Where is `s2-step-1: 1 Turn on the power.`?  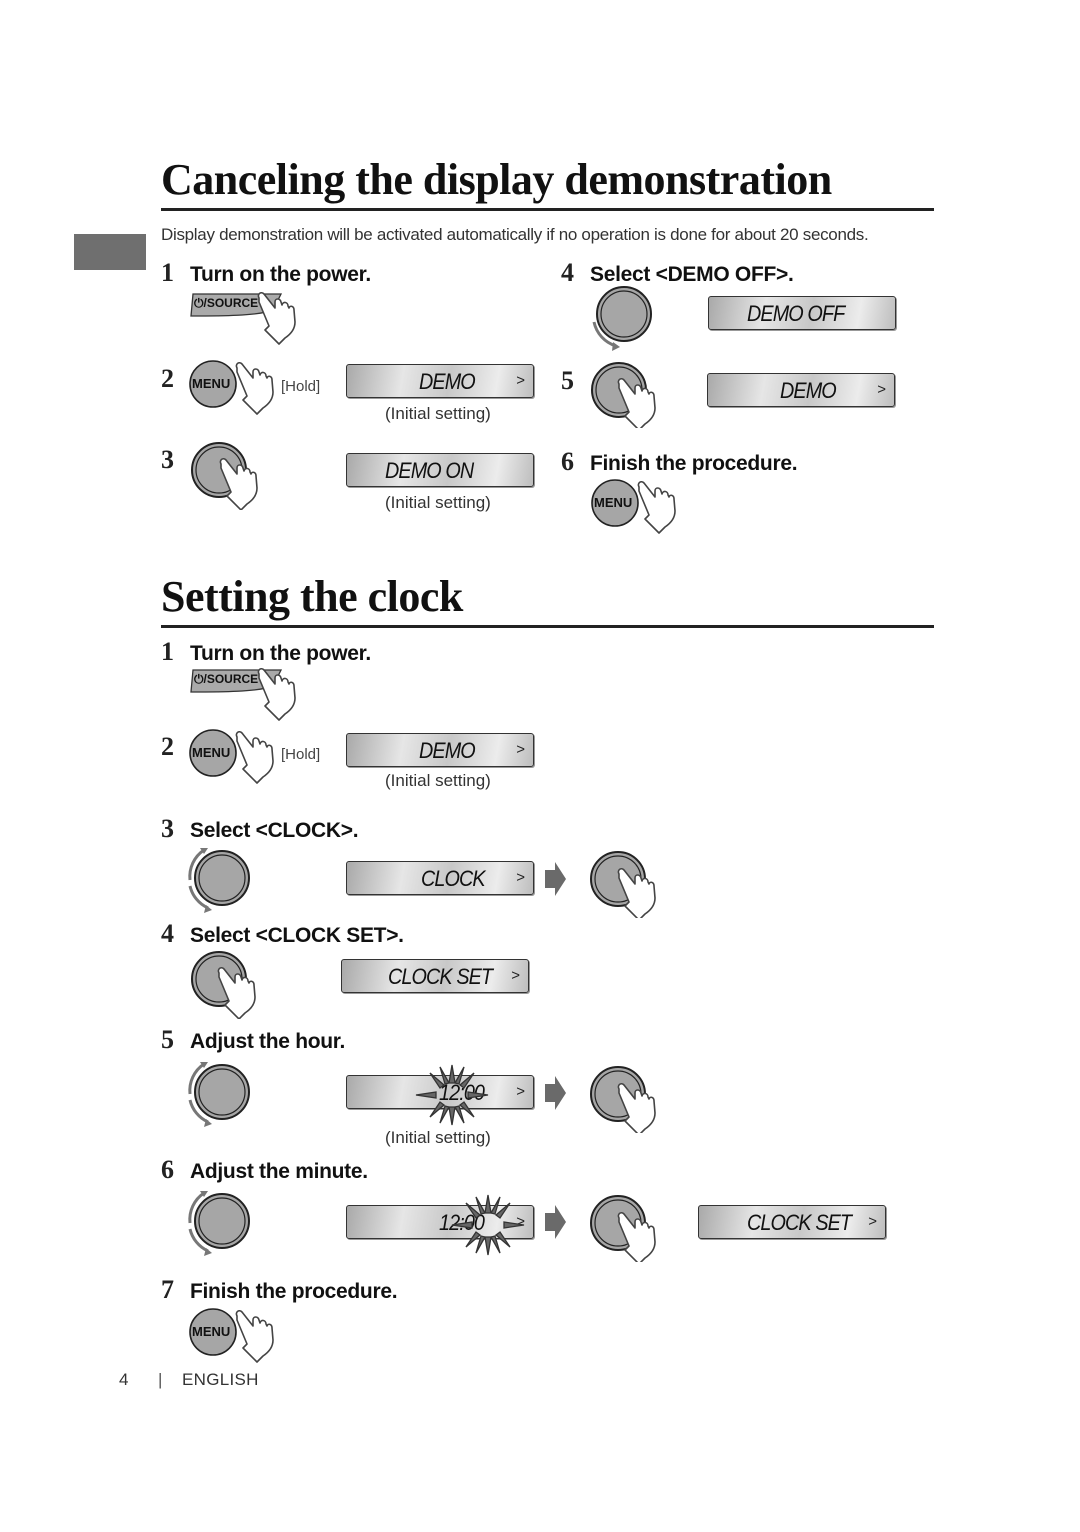 s2-step-1: 1 Turn on the power. is located at coordinates (266, 652).